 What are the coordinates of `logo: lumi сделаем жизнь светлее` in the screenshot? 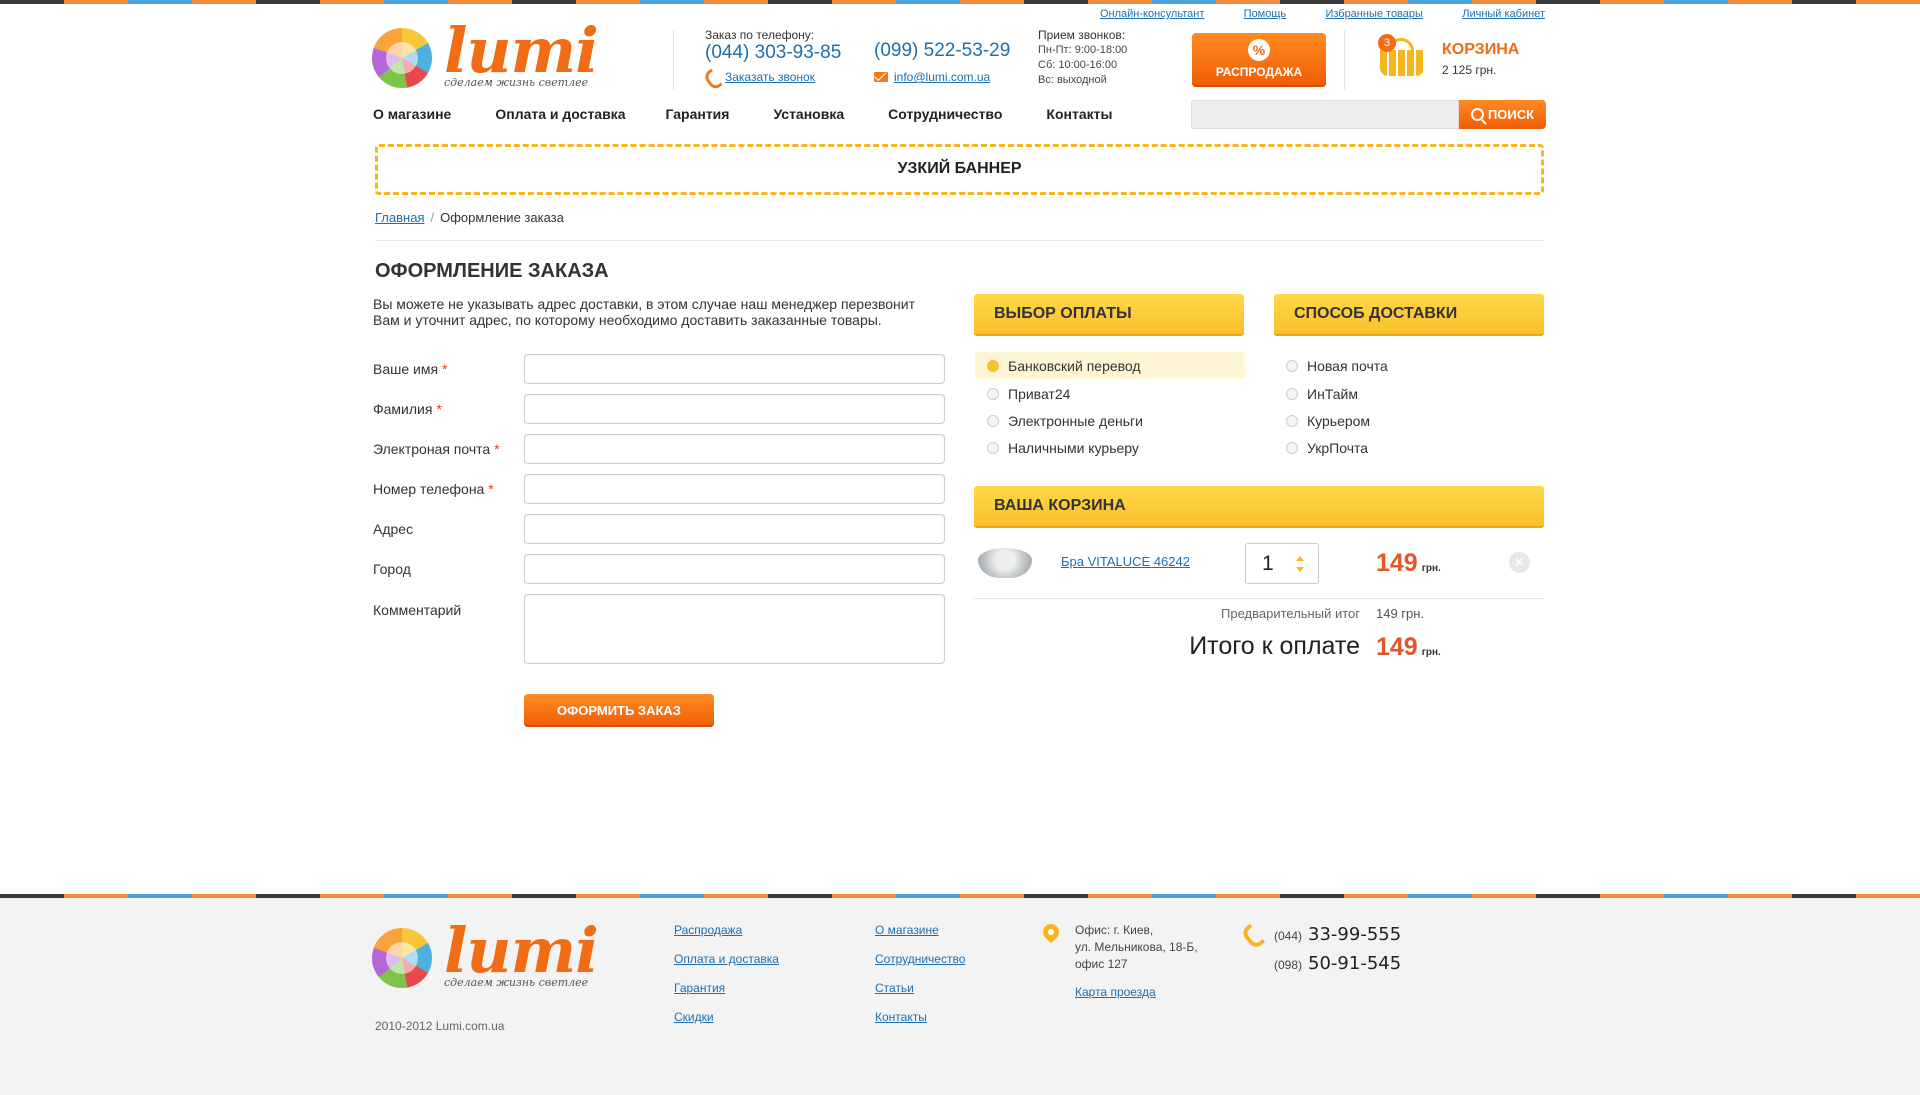 It's located at (485, 53).